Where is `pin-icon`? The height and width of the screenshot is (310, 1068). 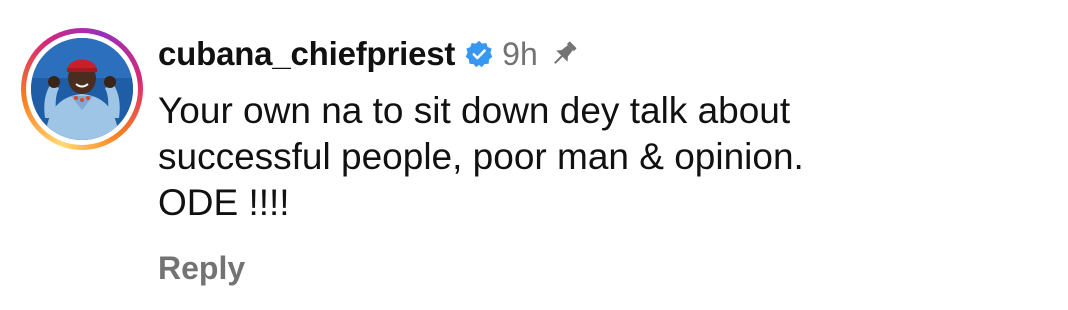
pin-icon is located at coordinates (564, 54).